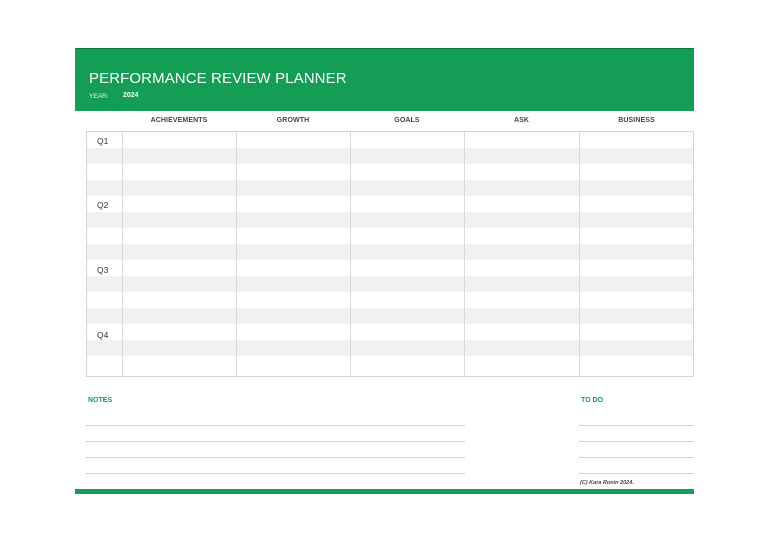 This screenshot has width=768, height=543. What do you see at coordinates (592, 400) in the screenshot?
I see `todo-label: TO DO` at bounding box center [592, 400].